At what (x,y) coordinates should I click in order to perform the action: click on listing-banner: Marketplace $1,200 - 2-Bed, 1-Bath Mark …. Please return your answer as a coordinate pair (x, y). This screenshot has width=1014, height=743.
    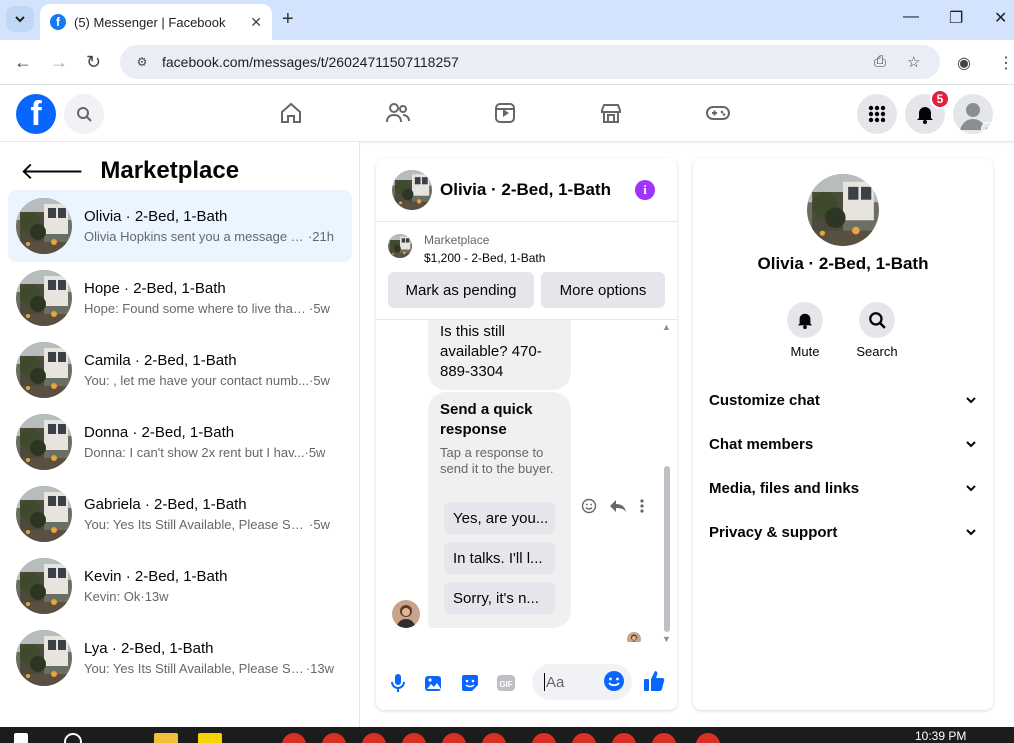
    Looking at the image, I should click on (526, 271).